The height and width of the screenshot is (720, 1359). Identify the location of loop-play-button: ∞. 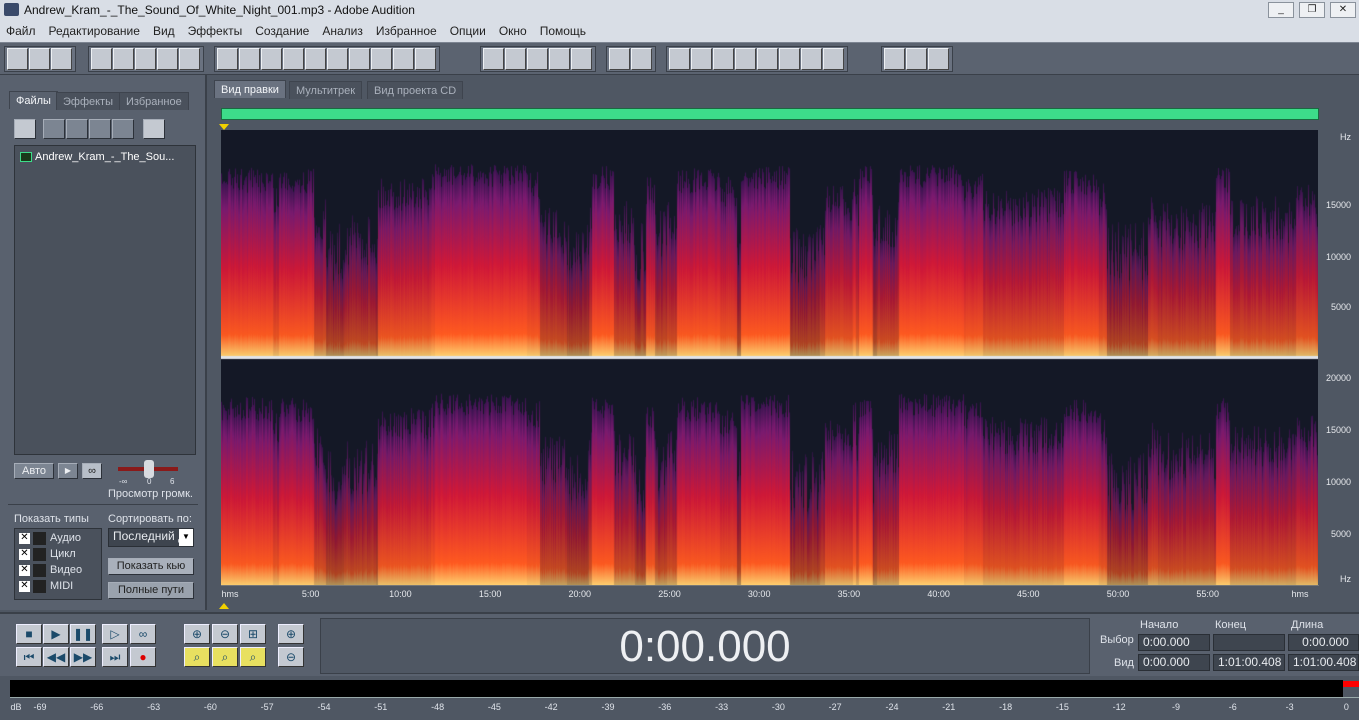
(143, 634).